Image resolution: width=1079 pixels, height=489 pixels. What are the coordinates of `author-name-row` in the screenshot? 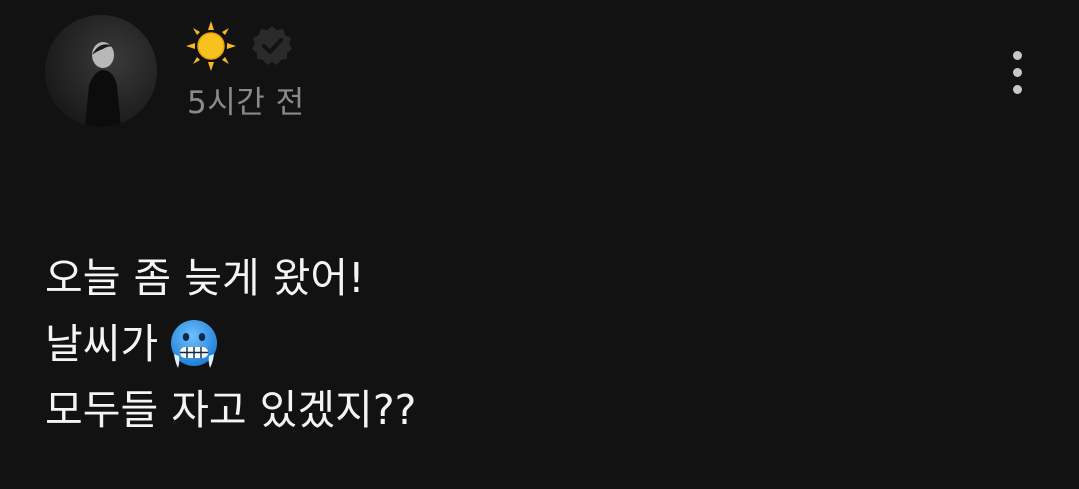 It's located at (240, 46).